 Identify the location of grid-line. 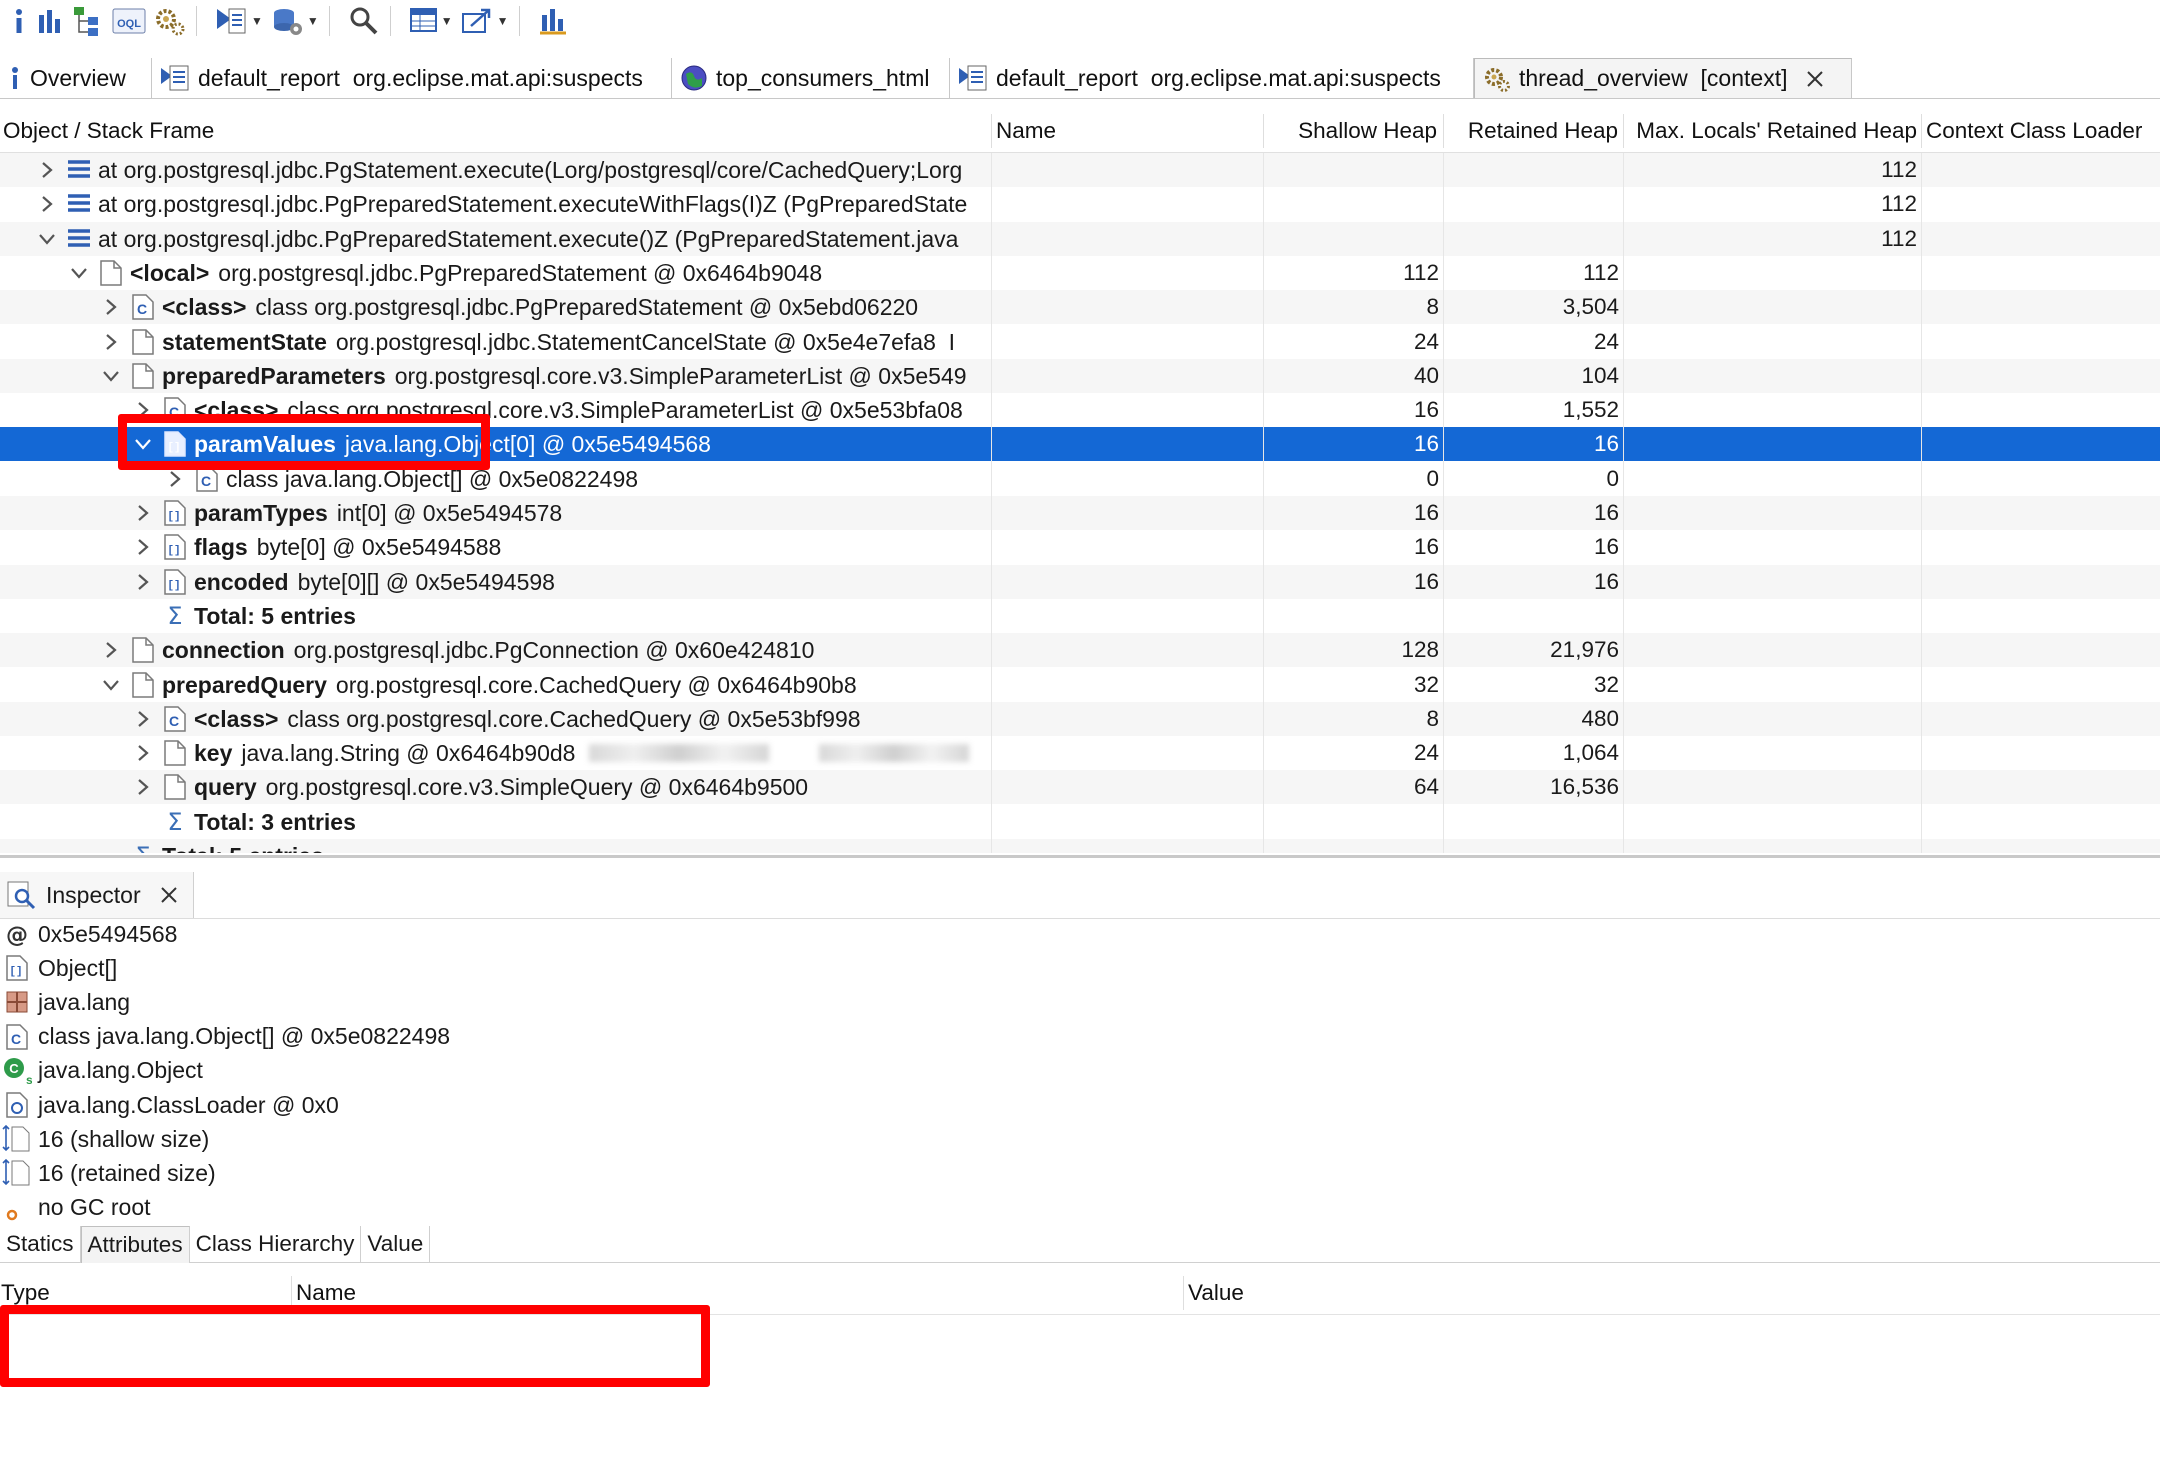
(1623, 503).